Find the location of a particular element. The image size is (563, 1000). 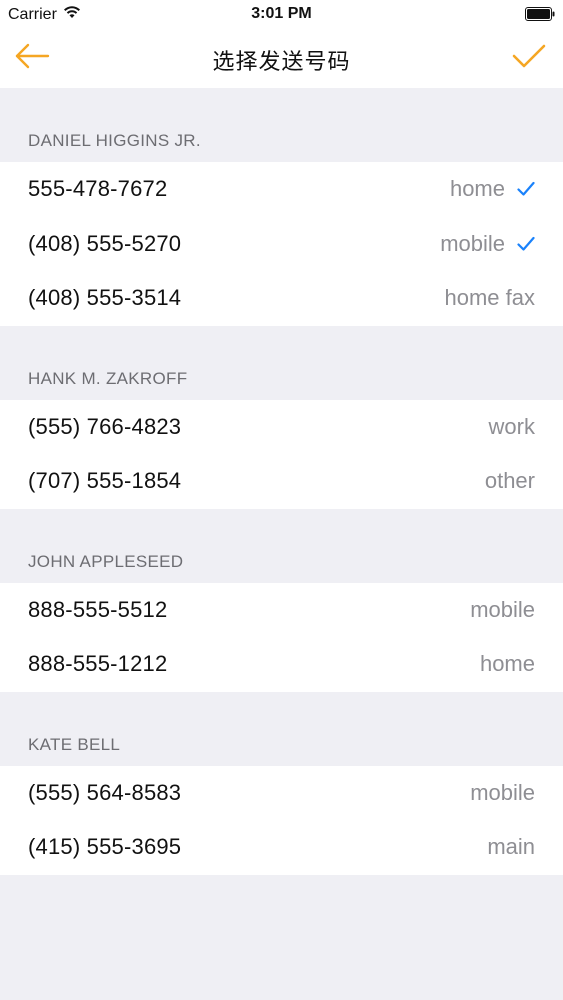

phone-number: (707) 555-1854 is located at coordinates (105, 481).